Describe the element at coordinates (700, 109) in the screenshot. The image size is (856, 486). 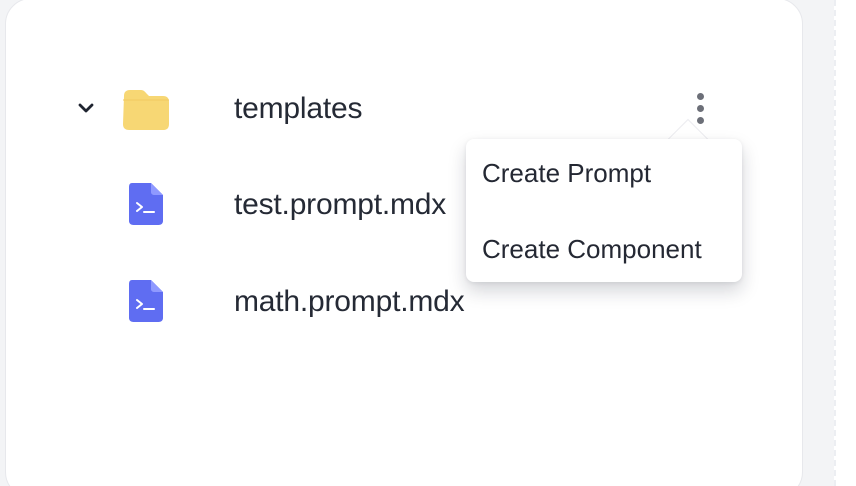
I see `more-vertical-icon` at that location.